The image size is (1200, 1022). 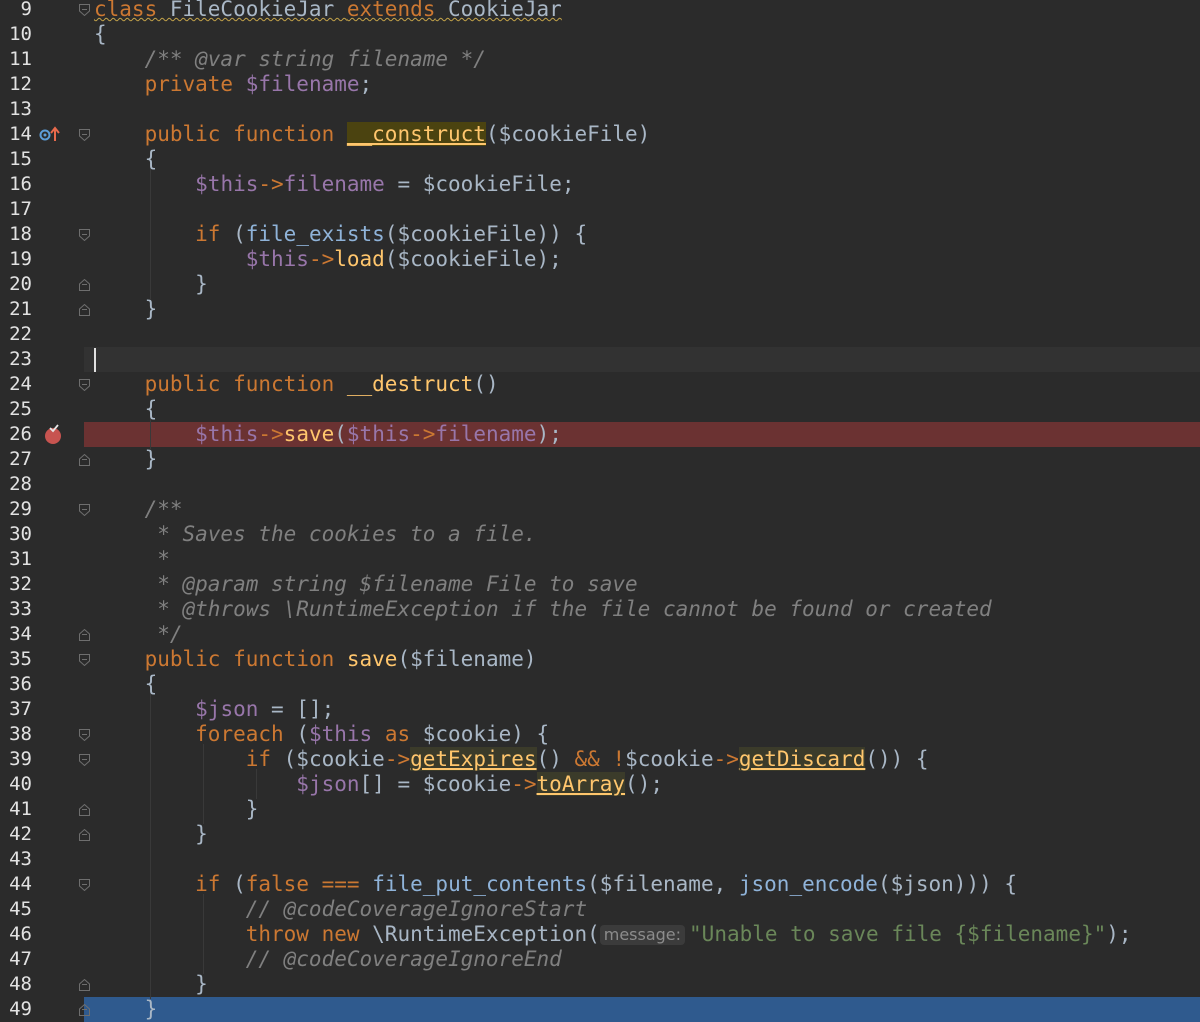 What do you see at coordinates (16, 884) in the screenshot?
I see `line-number: 44` at bounding box center [16, 884].